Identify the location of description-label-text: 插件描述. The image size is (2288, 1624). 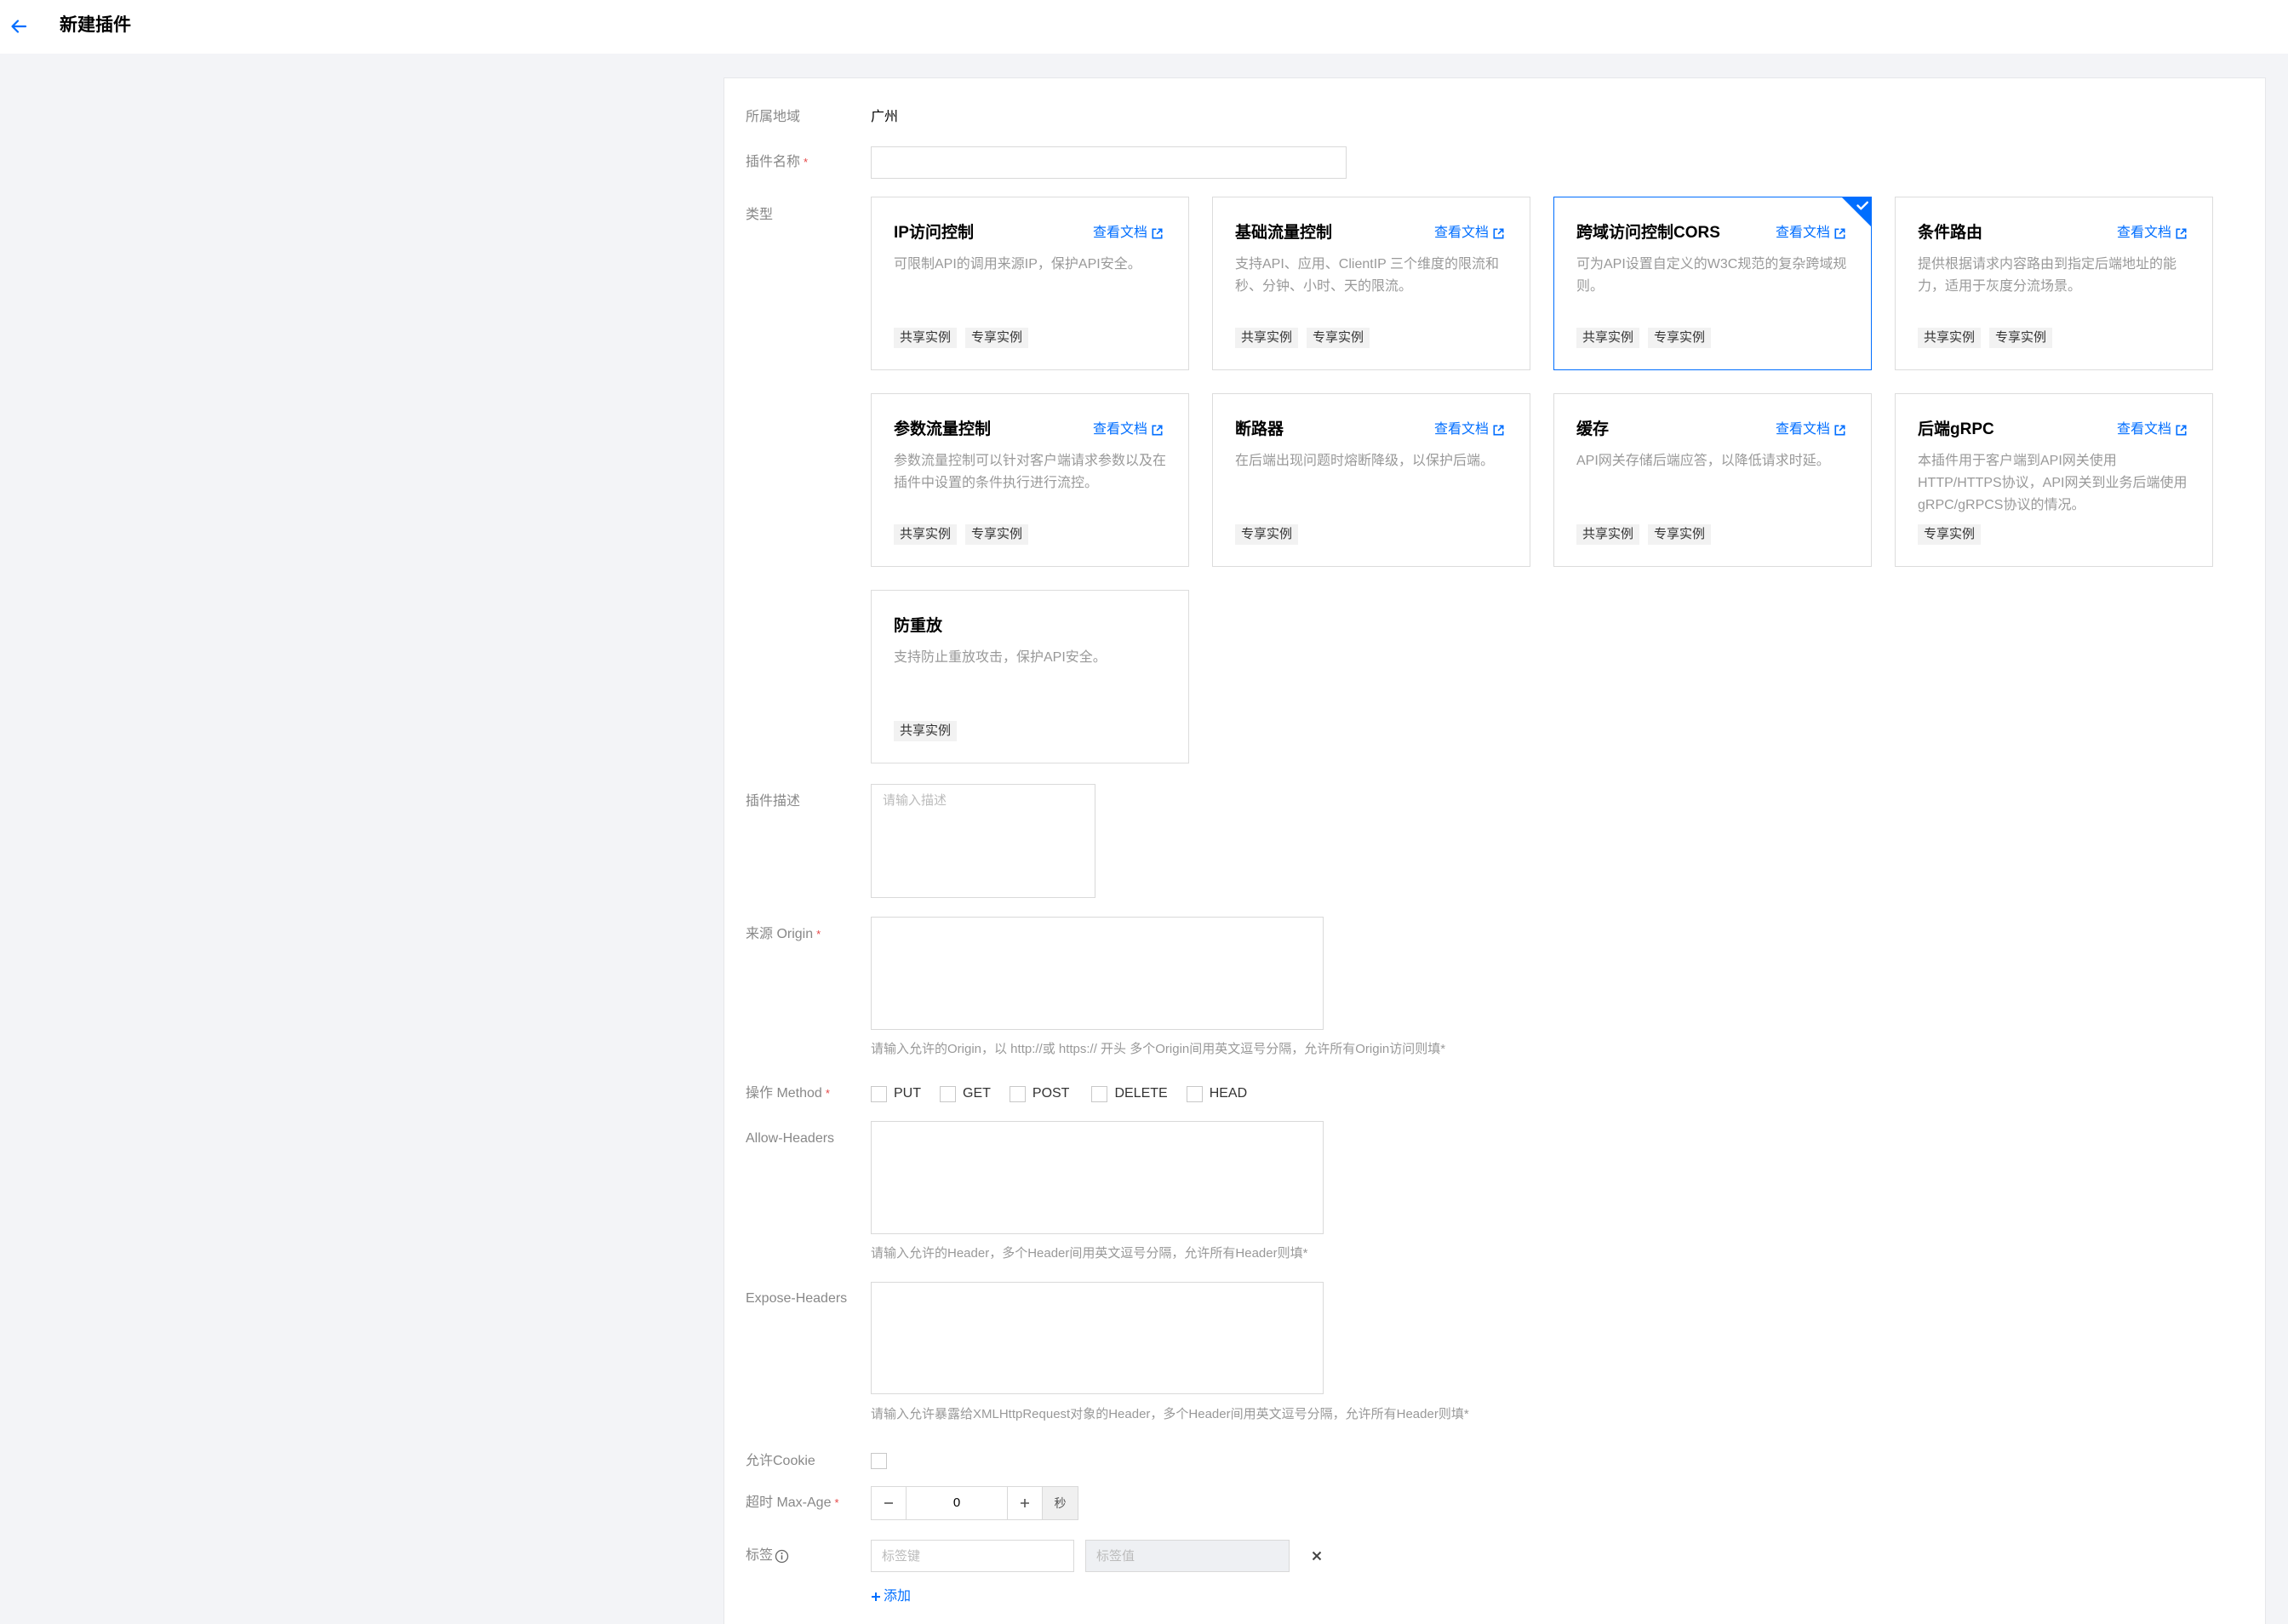
(773, 801).